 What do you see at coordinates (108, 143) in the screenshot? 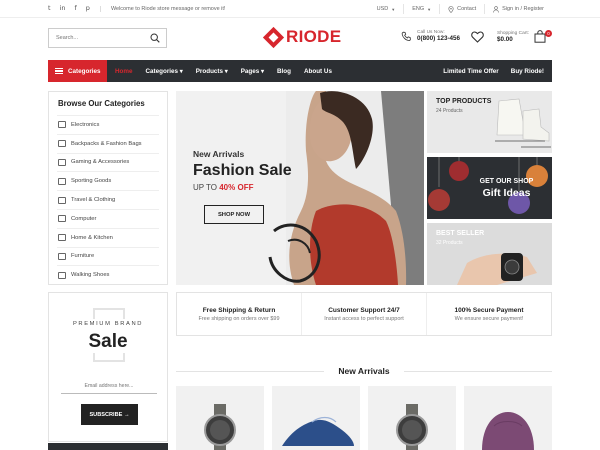
I see `sidebar-item-backpacks-fashion-bags: Backpacks & Fashion Bags` at bounding box center [108, 143].